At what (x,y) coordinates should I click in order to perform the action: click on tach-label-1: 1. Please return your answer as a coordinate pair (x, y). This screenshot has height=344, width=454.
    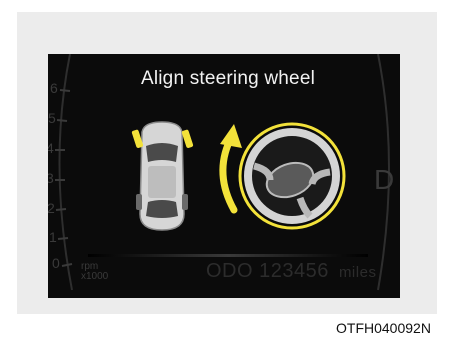
    Looking at the image, I should click on (53, 237).